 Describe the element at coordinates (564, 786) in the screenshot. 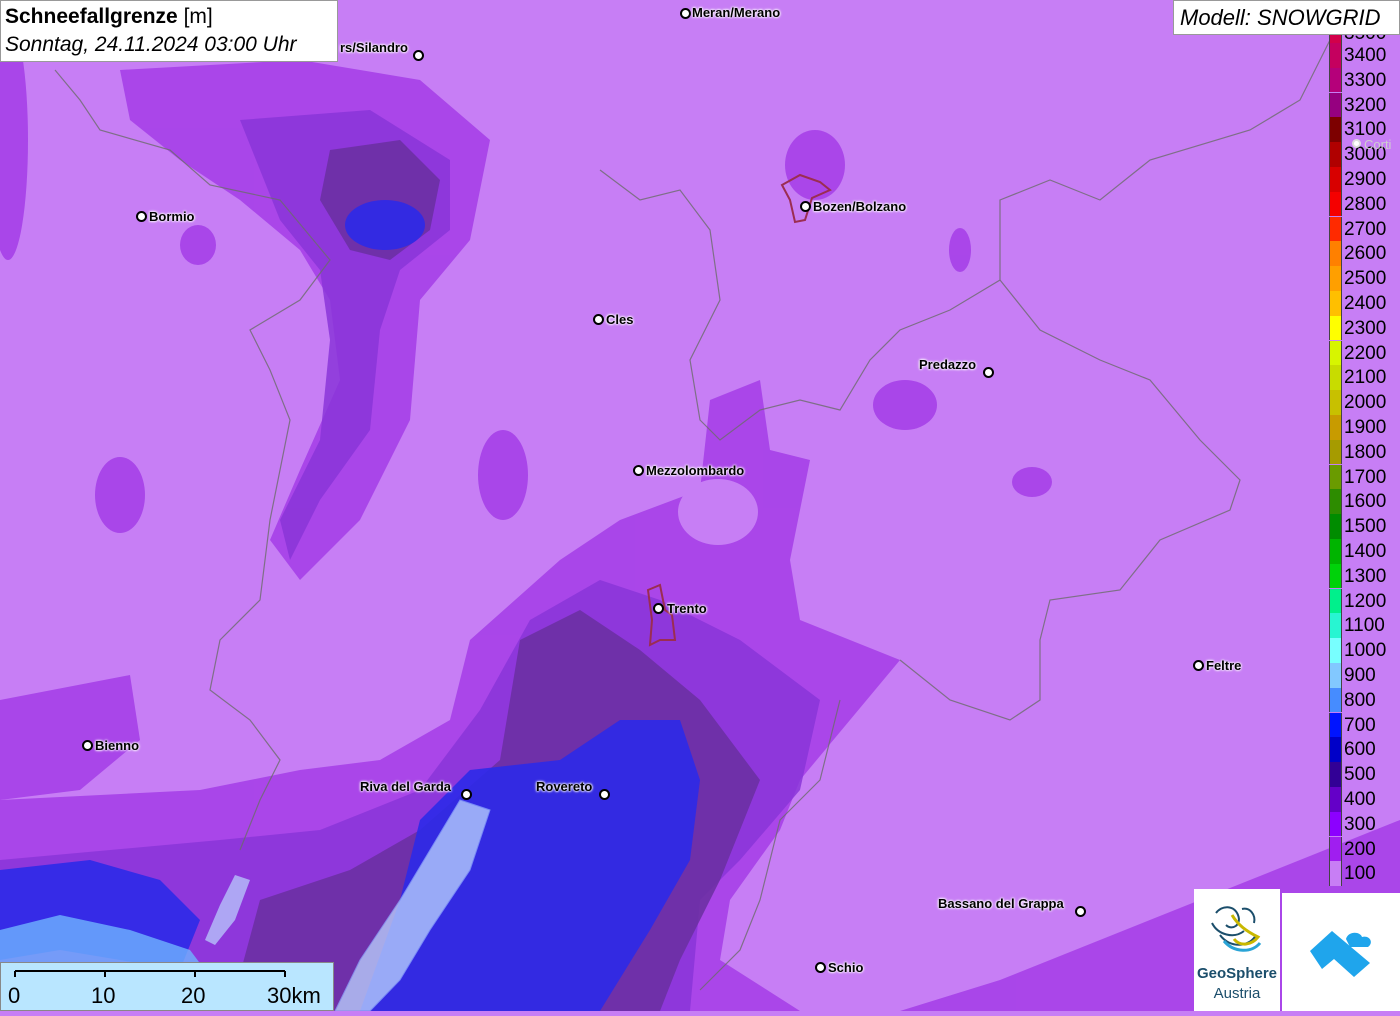

I see `place-label: Rovereto` at that location.